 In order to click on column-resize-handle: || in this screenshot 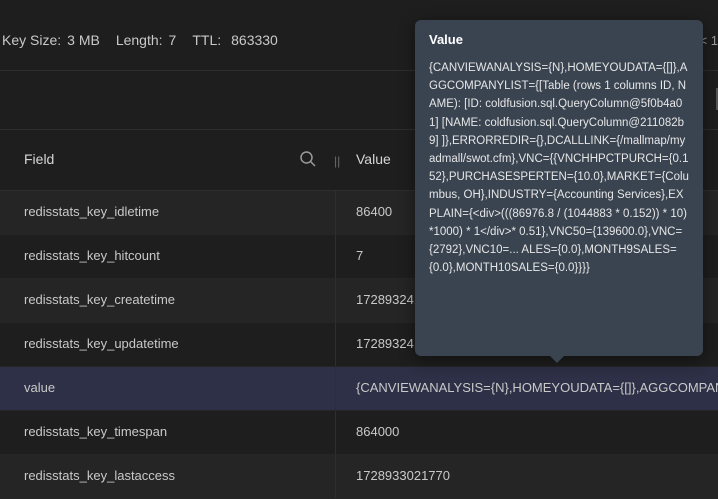, I will do `click(337, 161)`.